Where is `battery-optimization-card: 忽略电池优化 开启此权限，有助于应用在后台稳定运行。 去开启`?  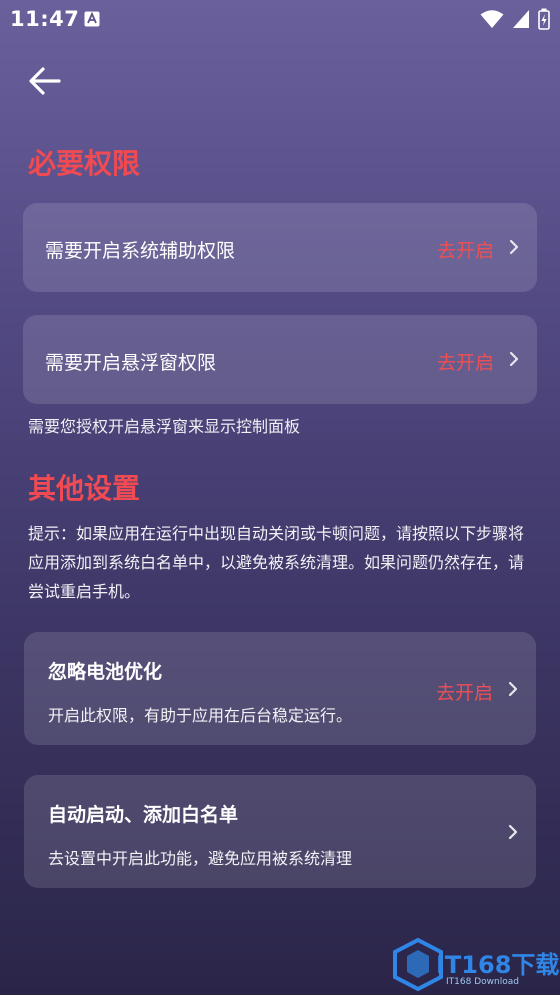
battery-optimization-card: 忽略电池优化 开启此权限，有助于应用在后台稳定运行。 去开启 is located at coordinates (280, 688).